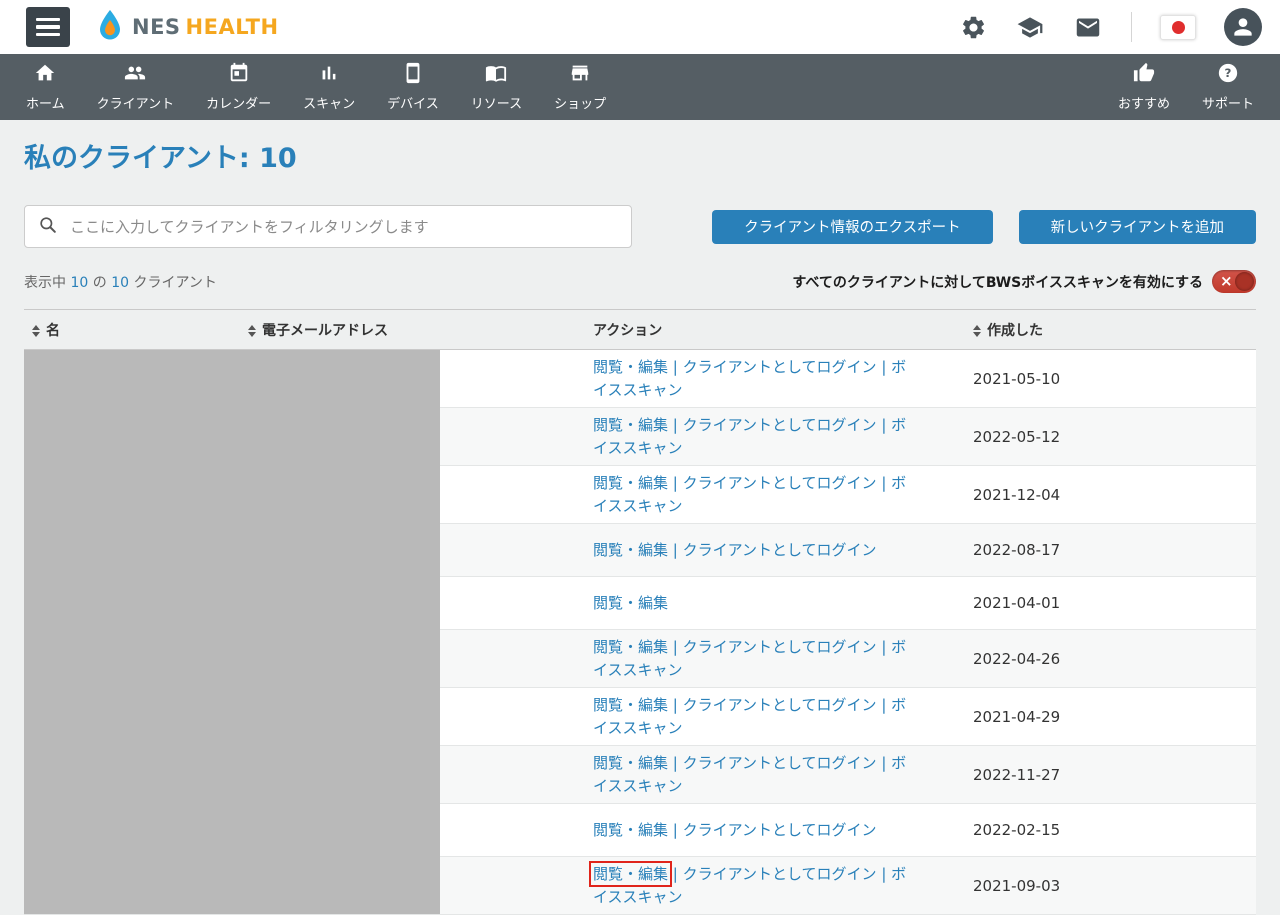  I want to click on hamburger-menu-button, so click(48, 27).